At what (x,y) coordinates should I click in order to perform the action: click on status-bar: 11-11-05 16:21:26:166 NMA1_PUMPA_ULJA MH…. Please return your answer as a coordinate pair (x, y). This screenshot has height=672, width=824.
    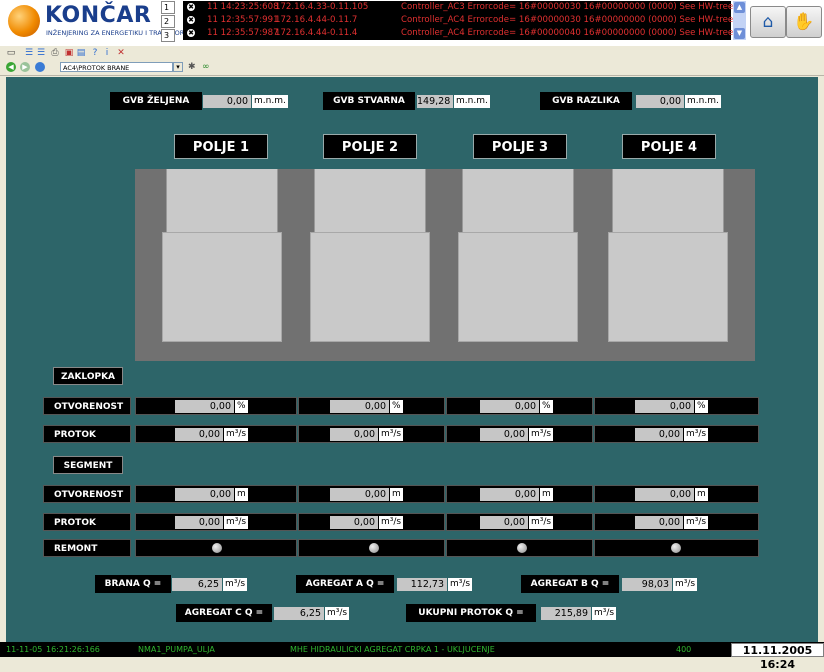
    Looking at the image, I should click on (412, 649).